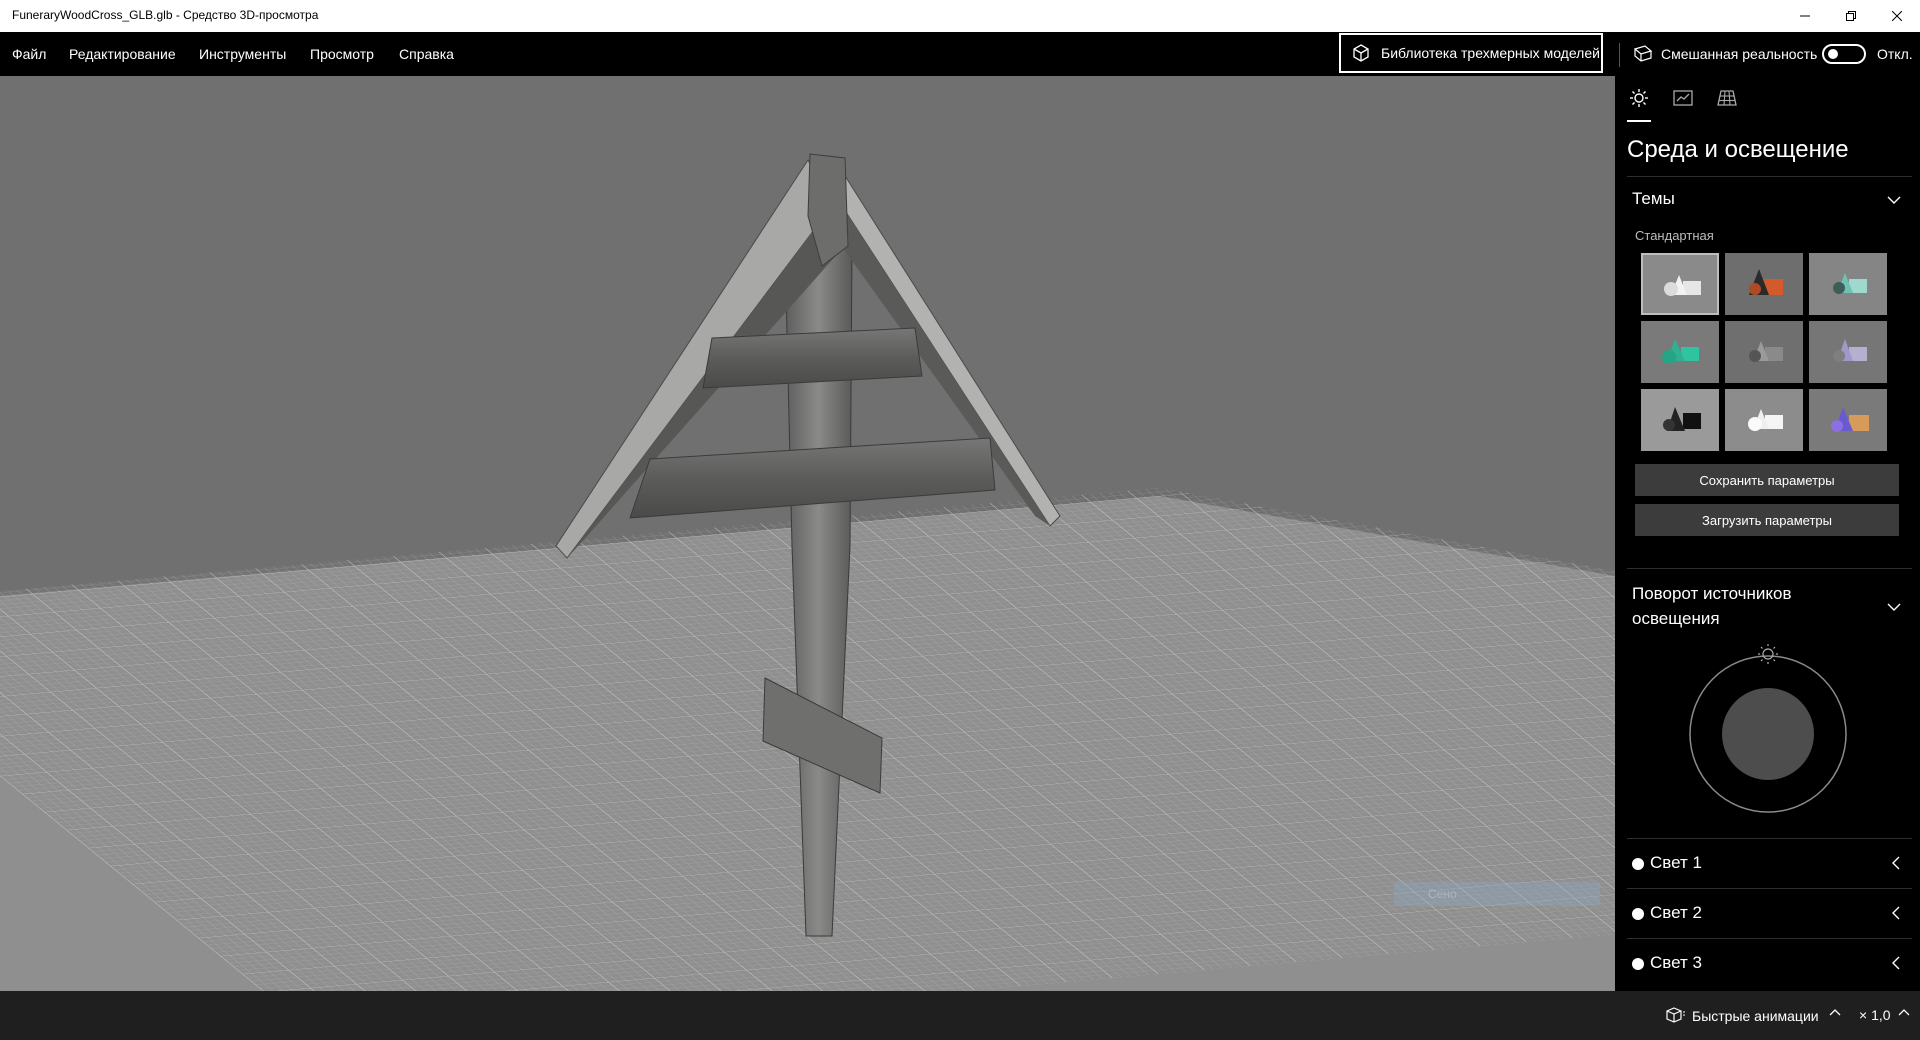 The width and height of the screenshot is (1920, 1040). I want to click on playback-speed: × 1,0, so click(1875, 1015).